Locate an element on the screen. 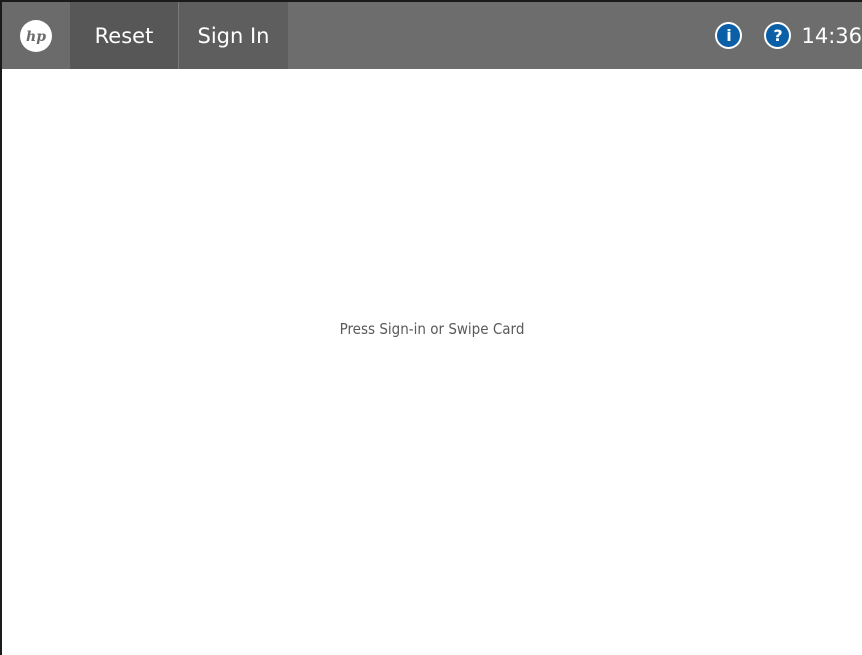 Image resolution: width=862 pixels, height=655 pixels. reset-button: Reset is located at coordinates (124, 35).